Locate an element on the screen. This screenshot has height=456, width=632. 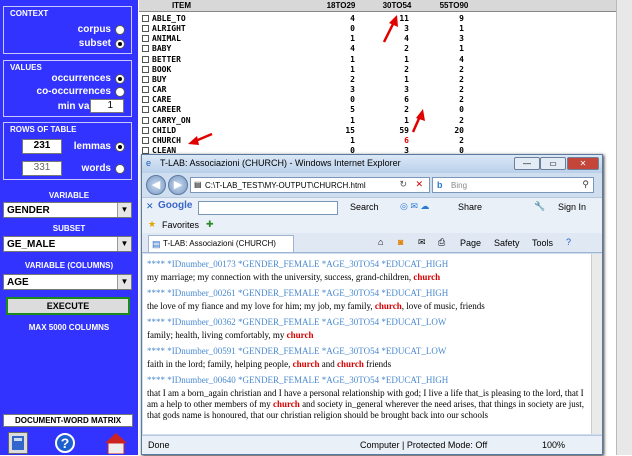
search-placeholder: Bing is located at coordinates (459, 185).